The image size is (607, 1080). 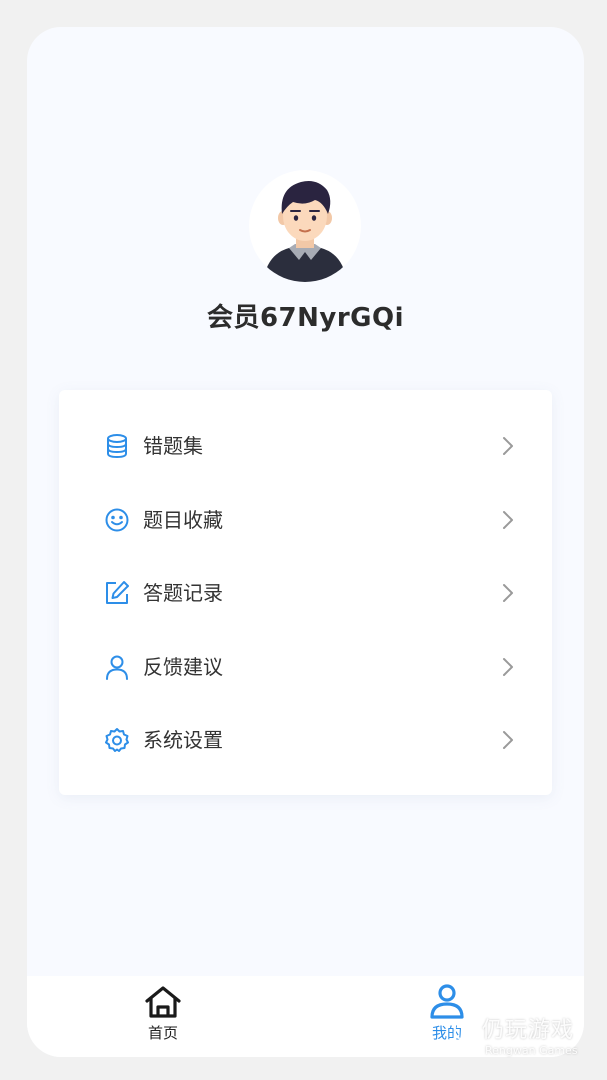 I want to click on tab-home: 首页, so click(x=163, y=1018).